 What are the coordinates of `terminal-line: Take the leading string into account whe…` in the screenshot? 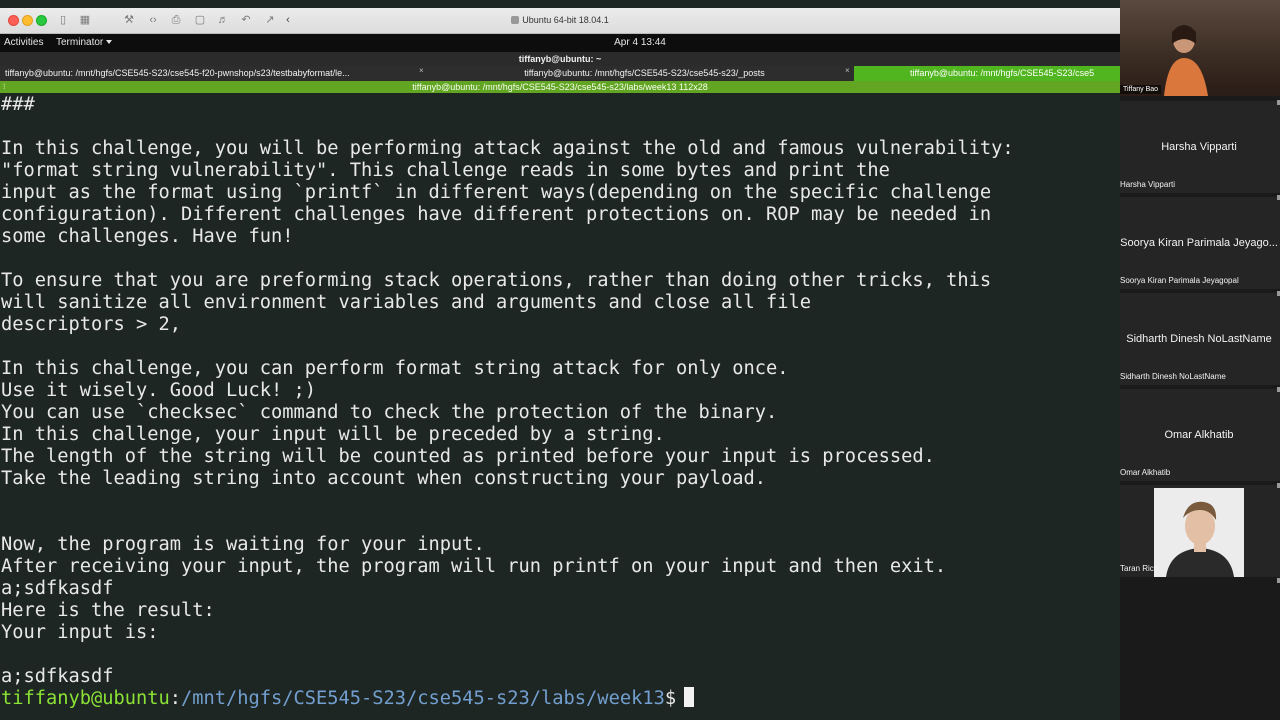 It's located at (384, 478).